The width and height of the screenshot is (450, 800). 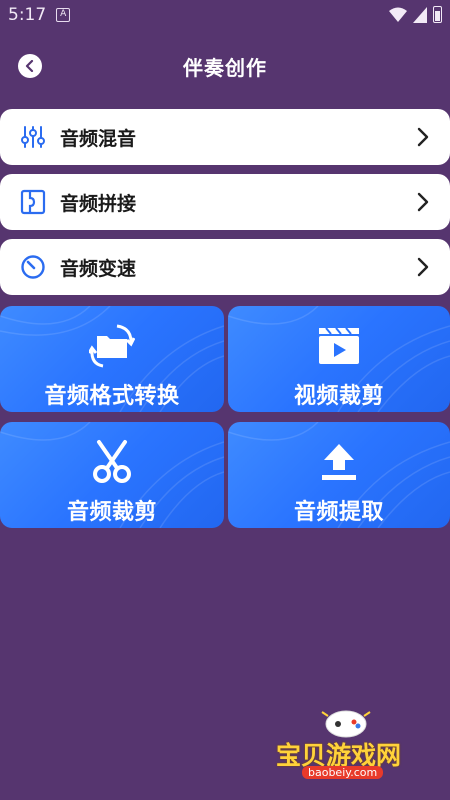 I want to click on status-indicators, so click(x=415, y=14).